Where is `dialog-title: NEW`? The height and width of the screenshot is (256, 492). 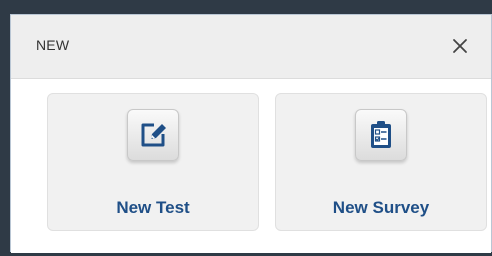
dialog-title: NEW is located at coordinates (53, 45).